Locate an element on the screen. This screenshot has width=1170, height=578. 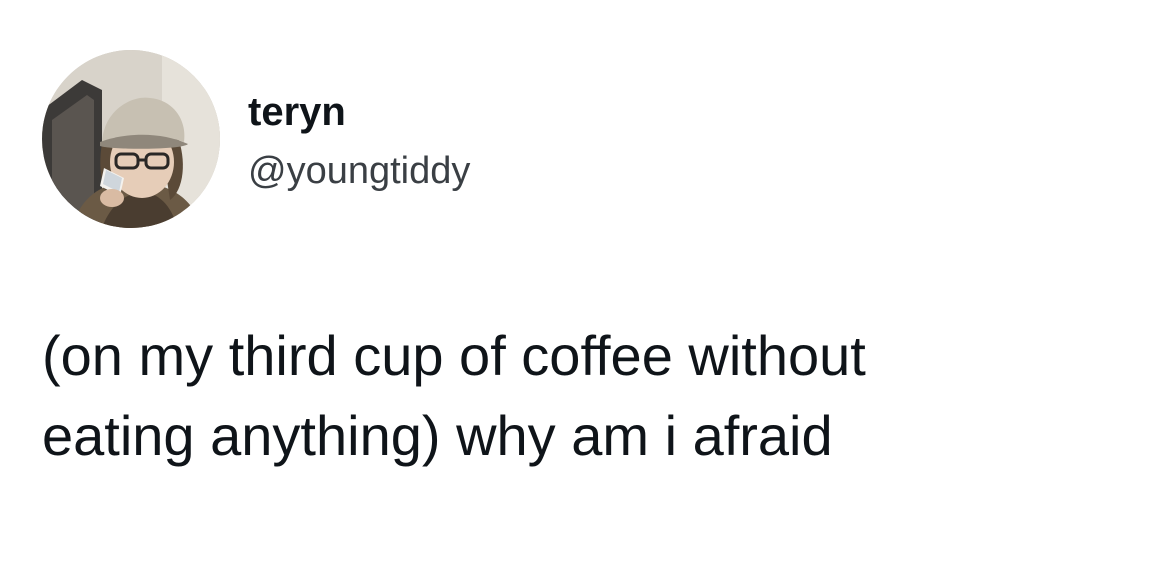
profile-photo-icon is located at coordinates (131, 139).